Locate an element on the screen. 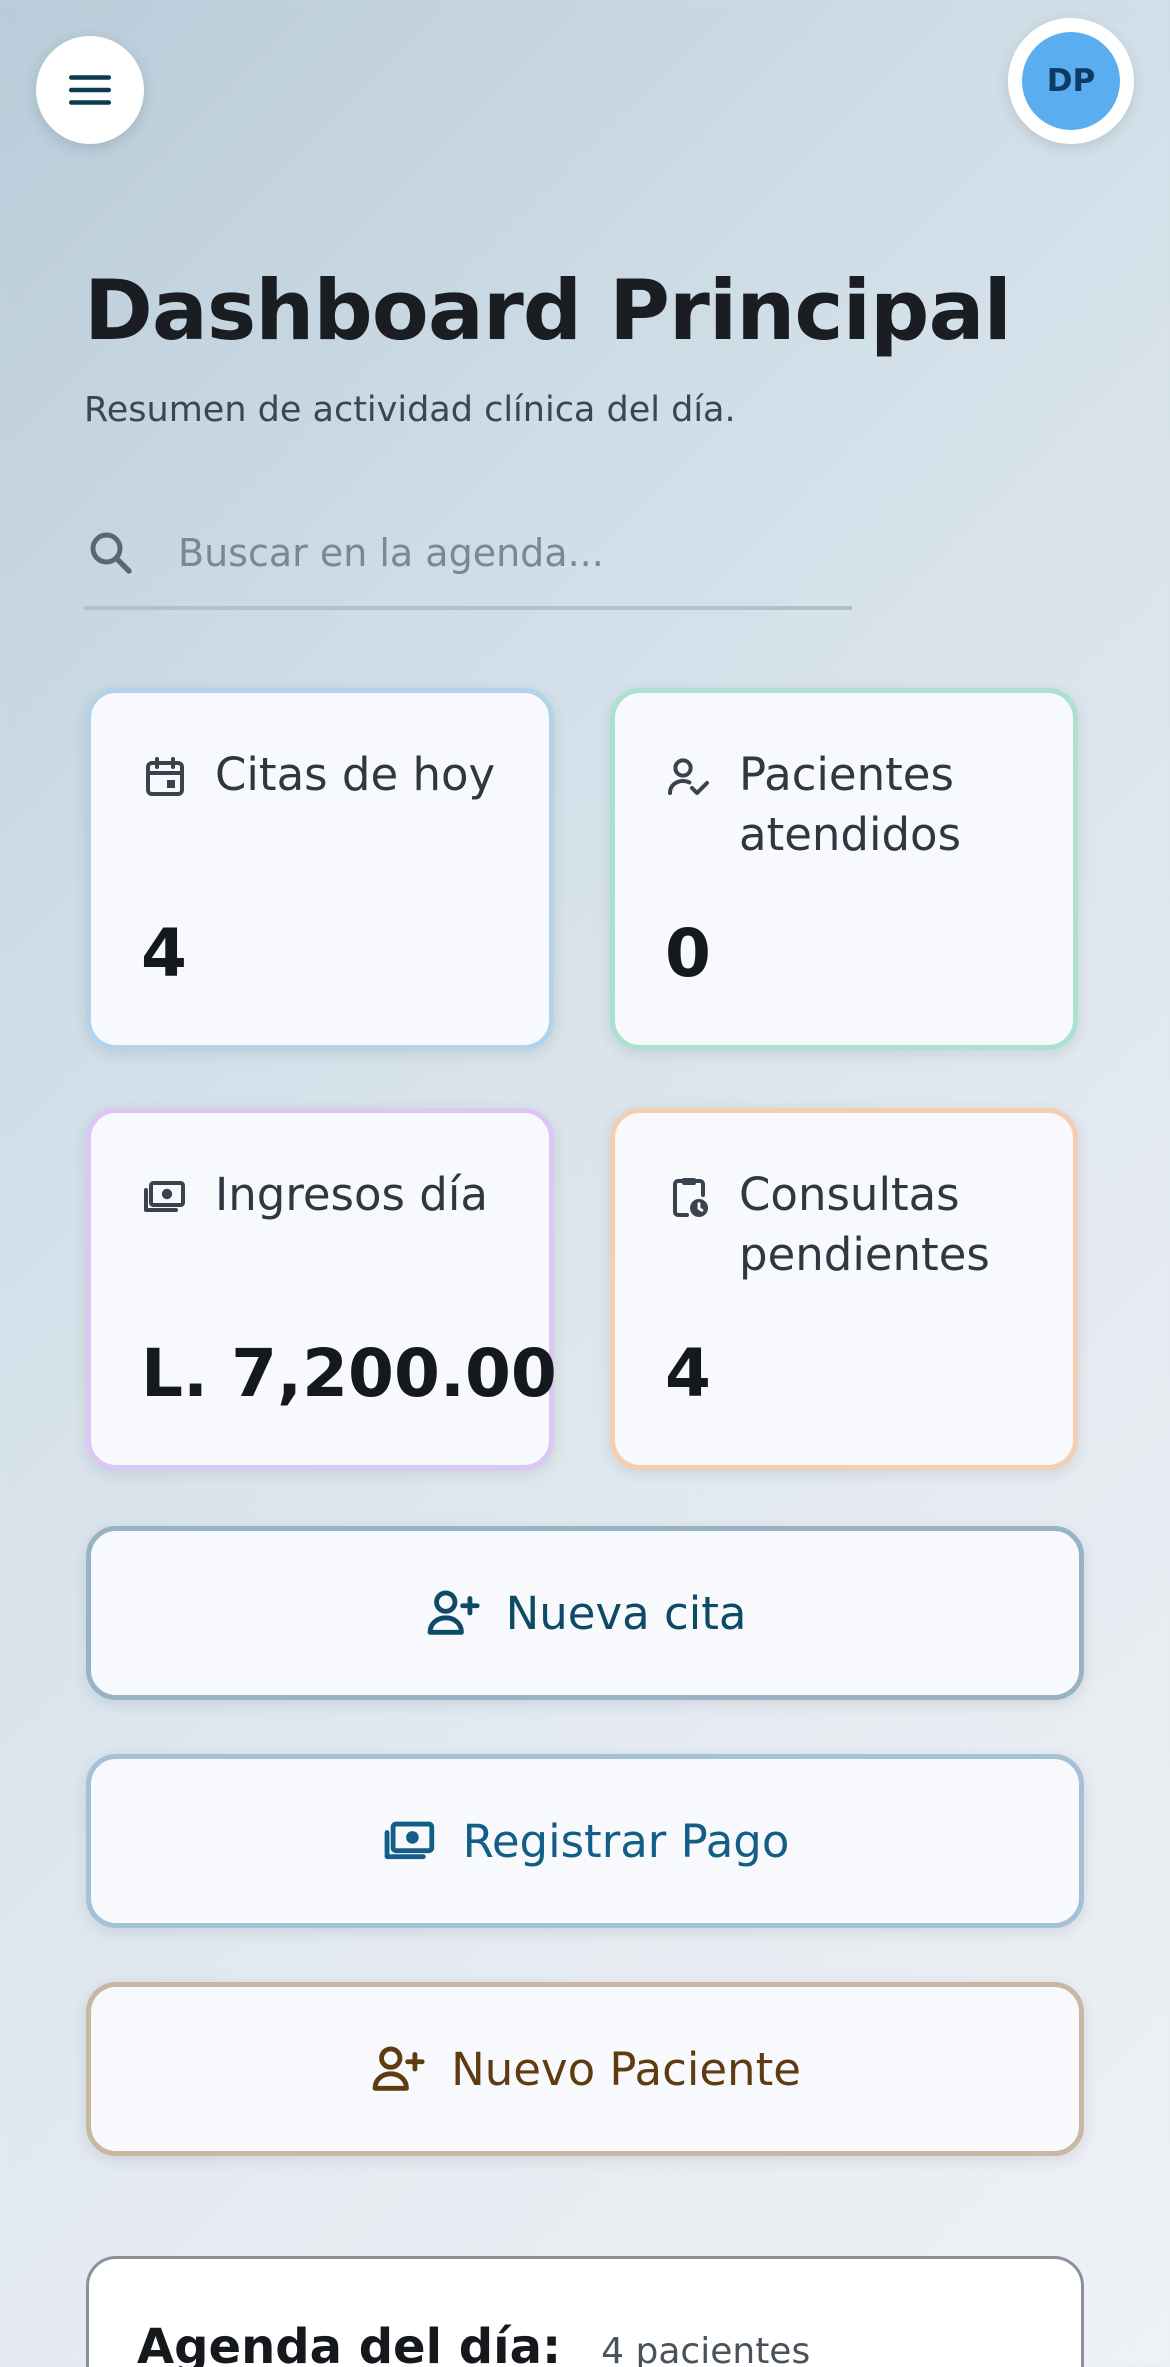 The height and width of the screenshot is (2367, 1170). page-title: Dashboard Principal is located at coordinates (548, 310).